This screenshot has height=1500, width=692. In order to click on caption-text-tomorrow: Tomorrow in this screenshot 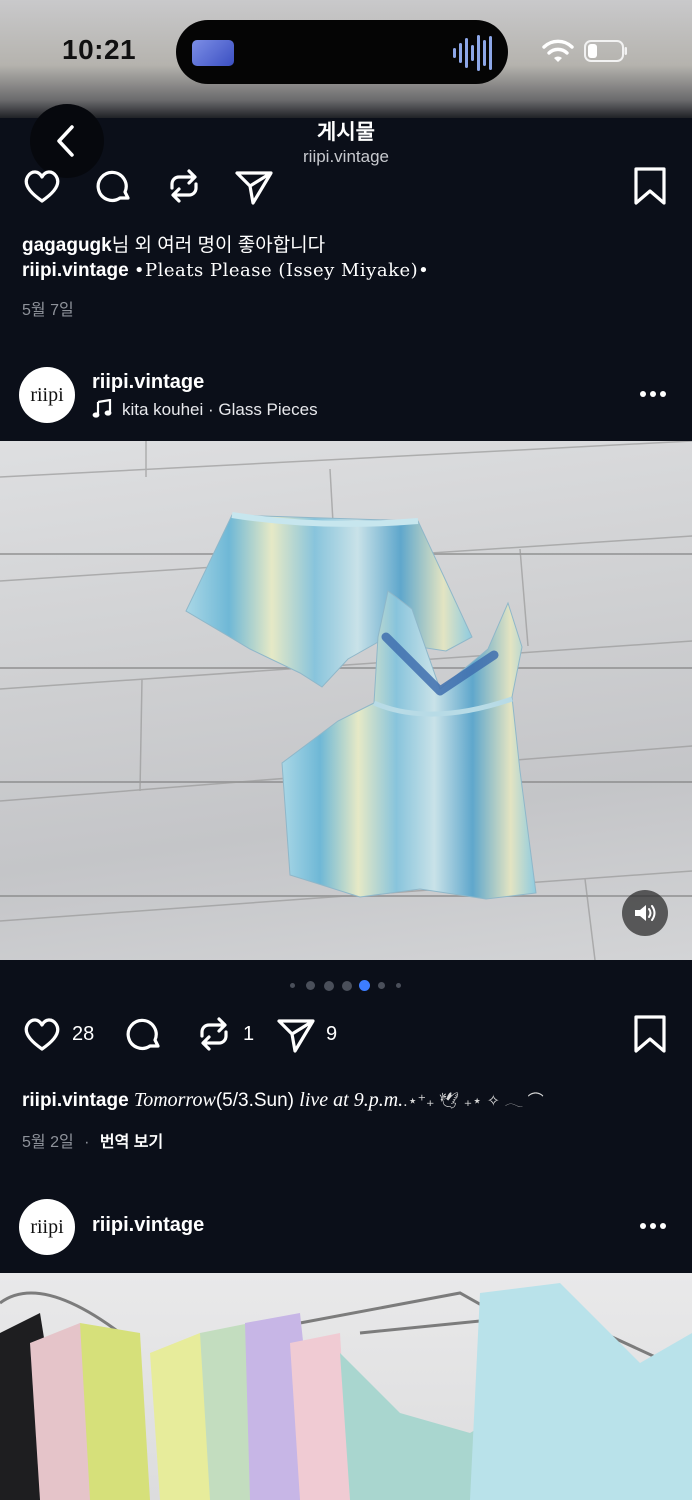, I will do `click(174, 1100)`.